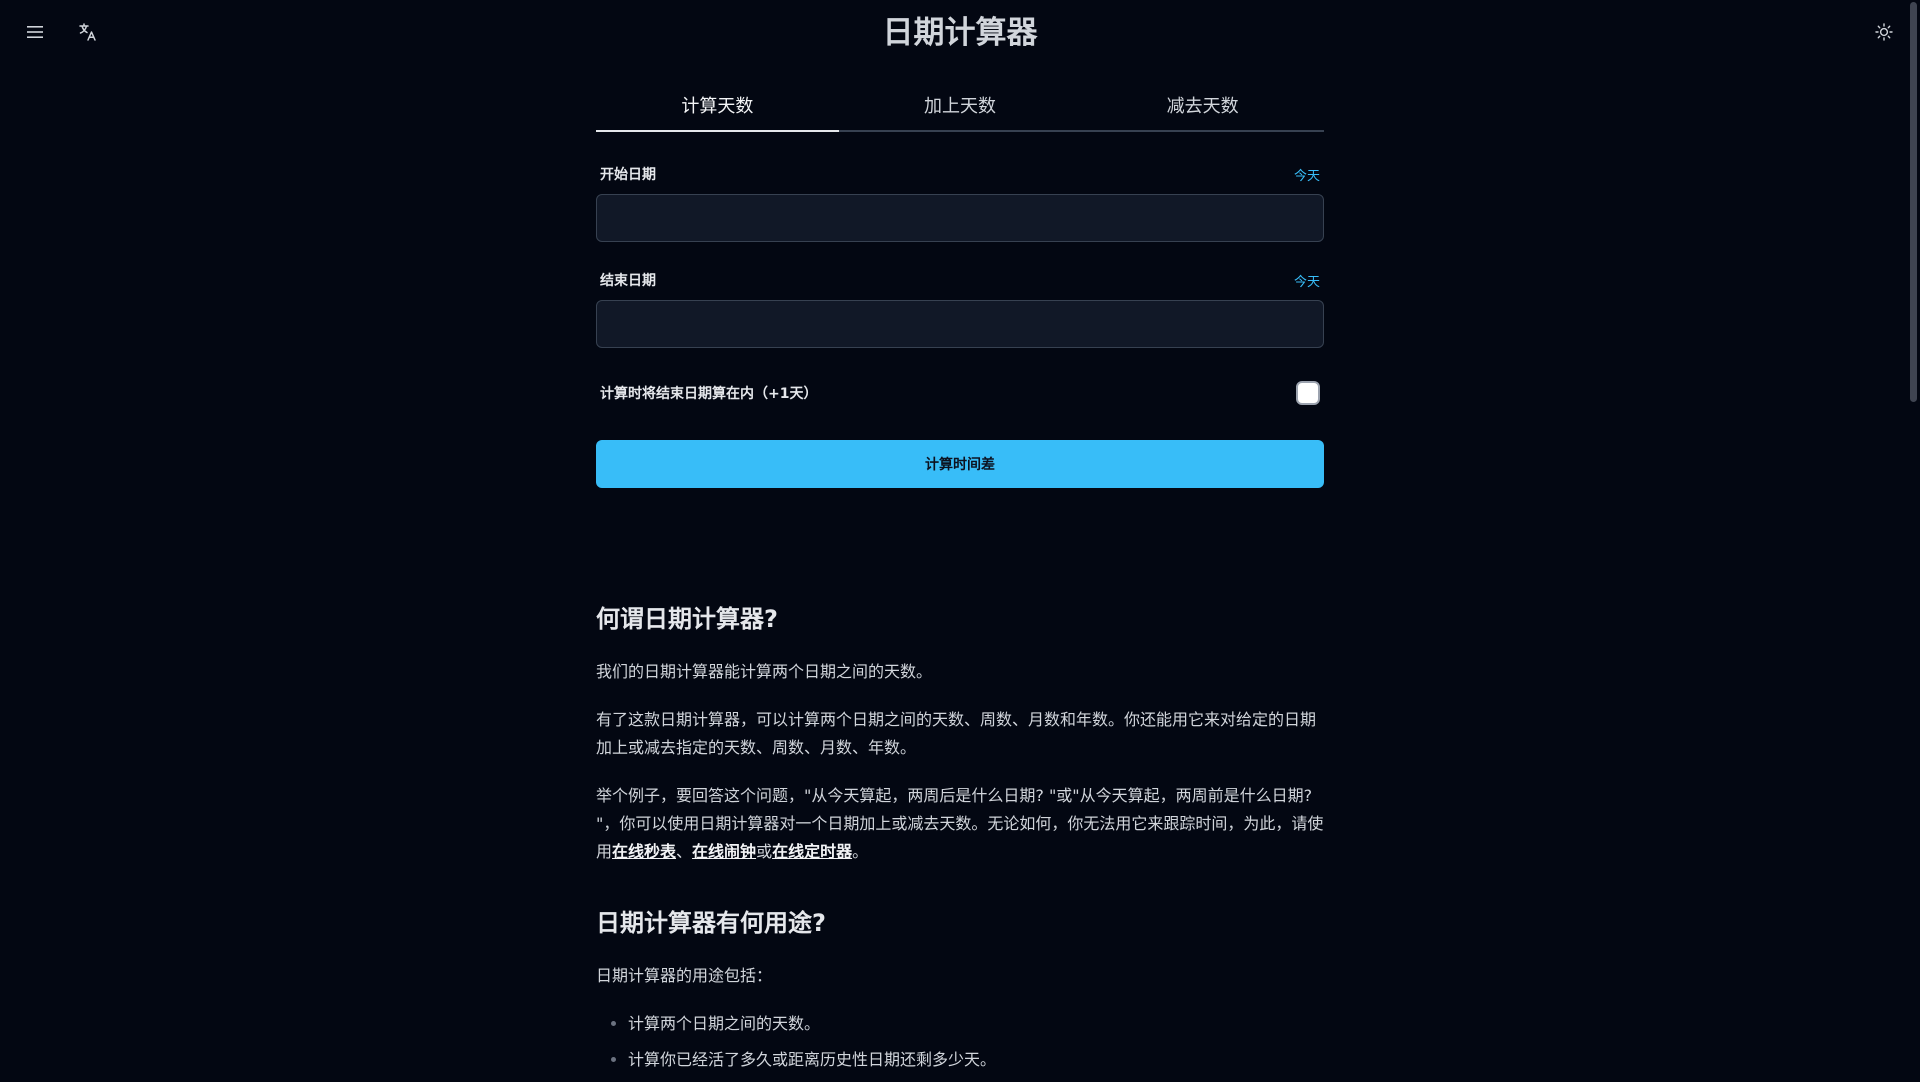 The width and height of the screenshot is (1920, 1082). I want to click on tab-add-days: 加上天数, so click(960, 106).